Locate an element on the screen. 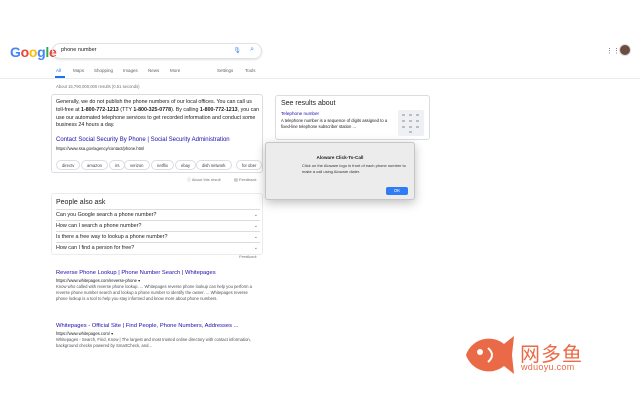 This screenshot has height=400, width=640. chip: irs is located at coordinates (117, 165).